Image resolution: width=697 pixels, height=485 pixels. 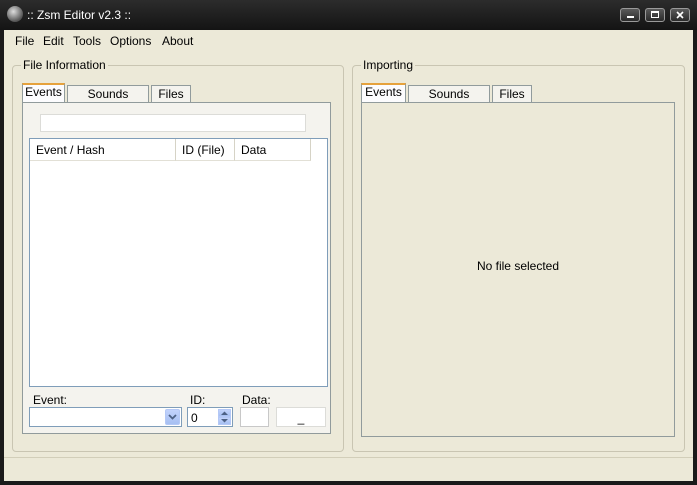 I want to click on tab-sounds-details-left: Sounds Details, so click(x=108, y=101).